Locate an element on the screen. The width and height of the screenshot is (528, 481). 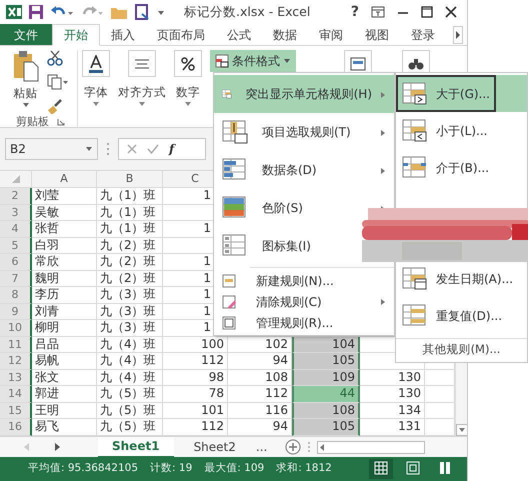
table-cell: 105 is located at coordinates (326, 427).